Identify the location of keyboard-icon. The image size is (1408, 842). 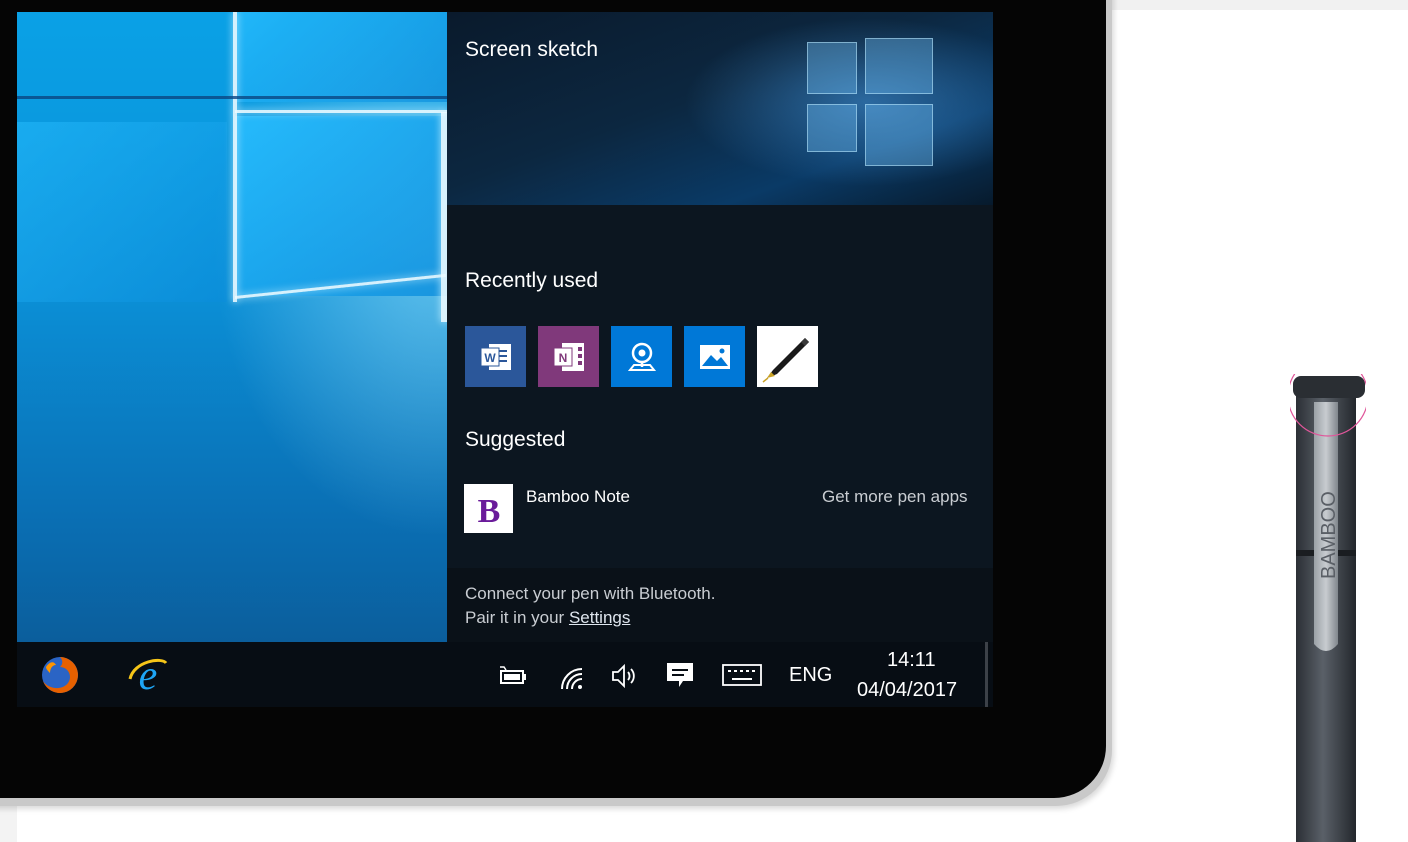
(742, 675).